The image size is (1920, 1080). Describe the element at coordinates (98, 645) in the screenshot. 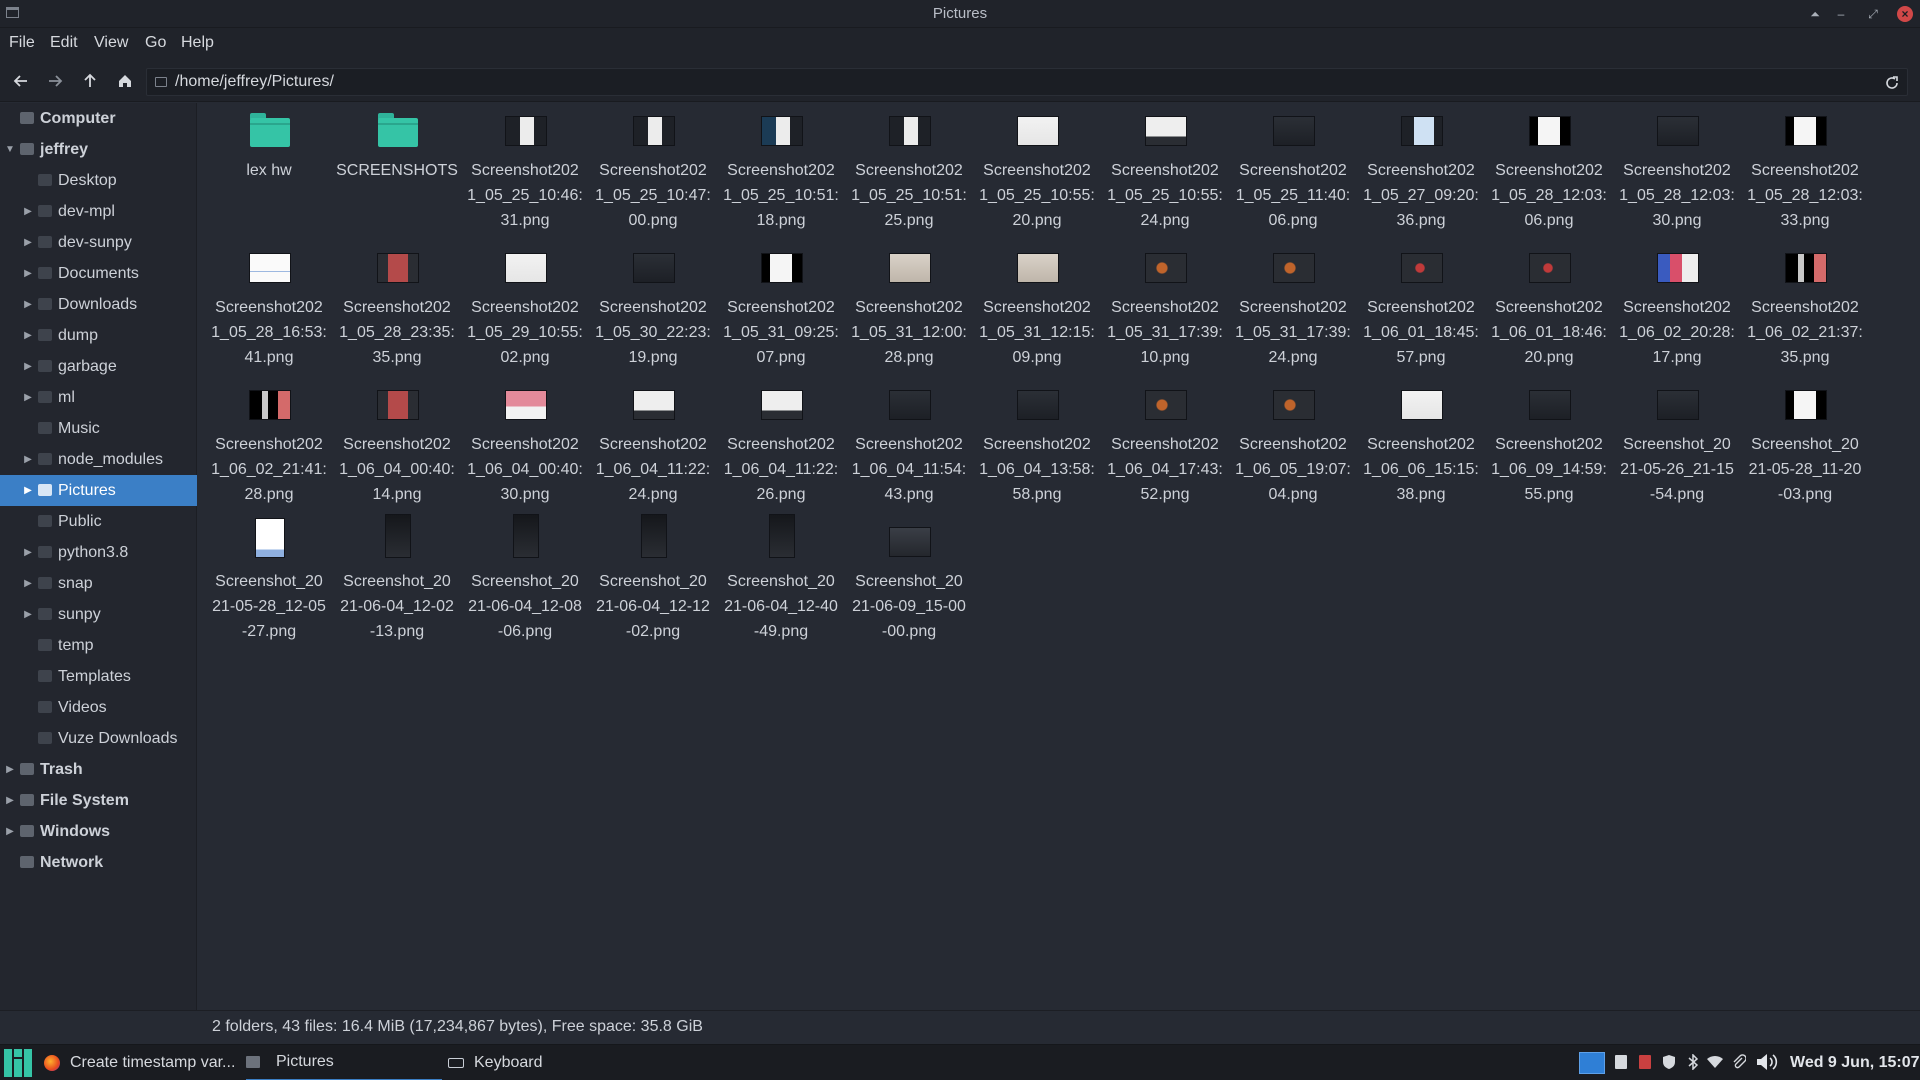

I see `sidebar-item-temp: temp` at that location.